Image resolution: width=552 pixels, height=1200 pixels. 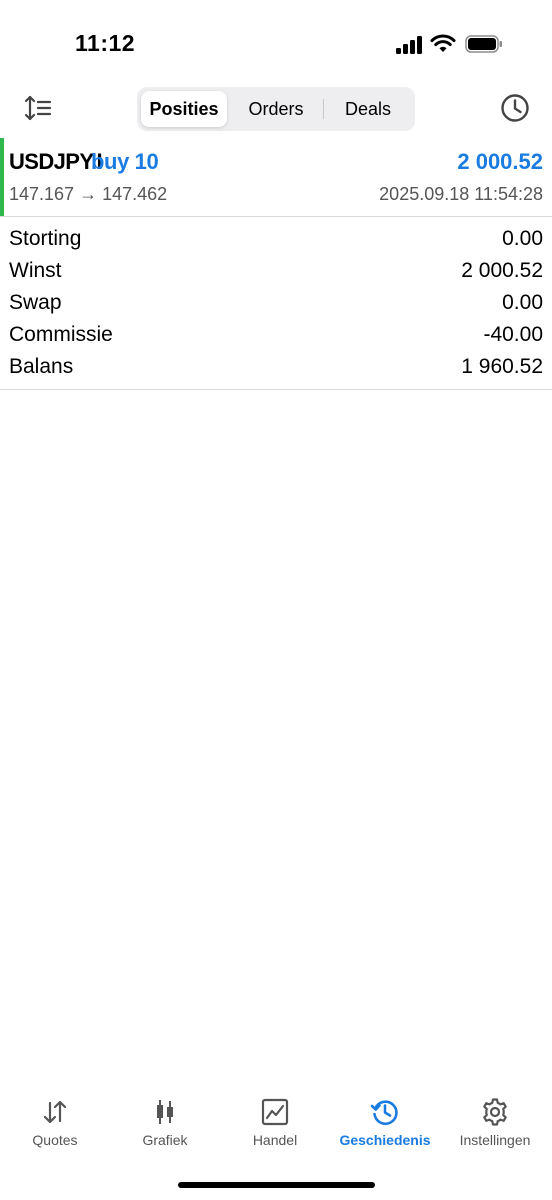 I want to click on position-profit: 2 000.52, so click(x=500, y=161).